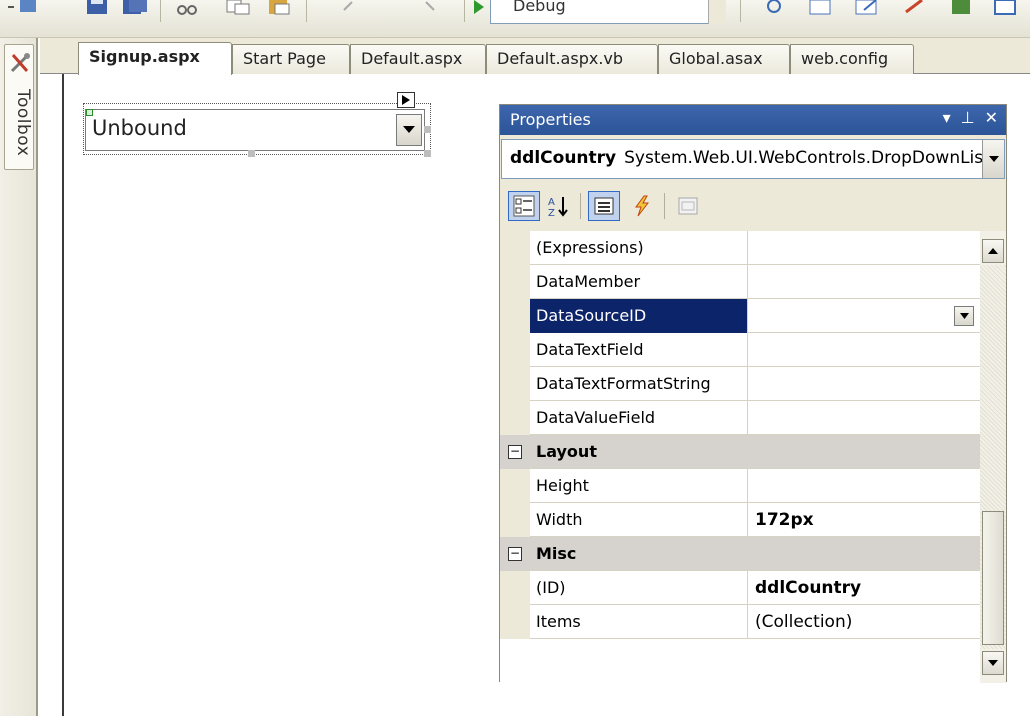  What do you see at coordinates (255, 130) in the screenshot?
I see `country-dropdown: Unbound` at bounding box center [255, 130].